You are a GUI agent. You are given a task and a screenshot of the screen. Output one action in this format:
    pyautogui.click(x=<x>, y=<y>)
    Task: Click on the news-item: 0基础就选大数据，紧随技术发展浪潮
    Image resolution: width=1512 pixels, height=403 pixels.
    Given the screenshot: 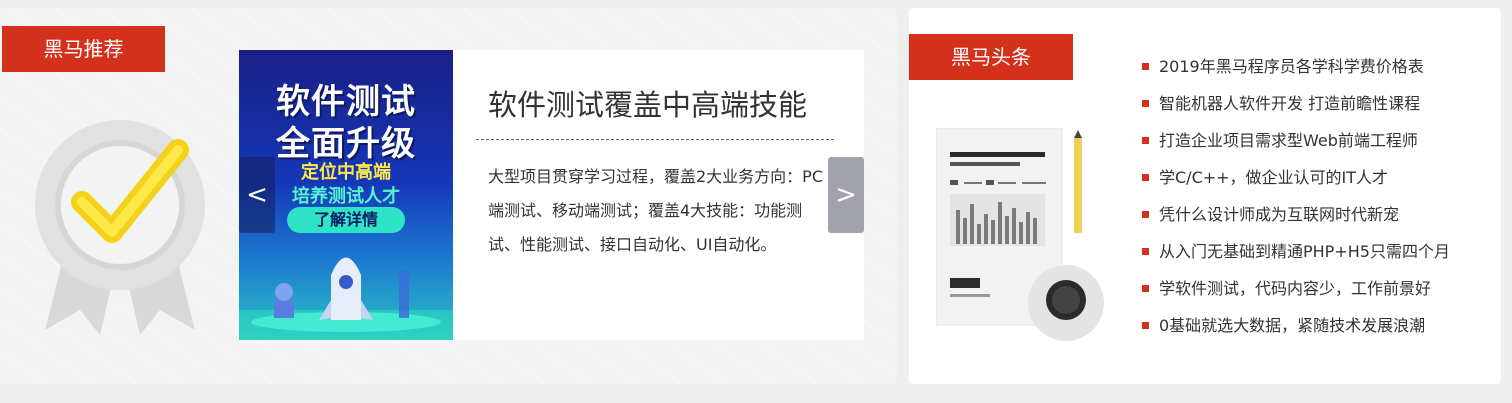 What is the action you would take?
    pyautogui.click(x=1296, y=325)
    